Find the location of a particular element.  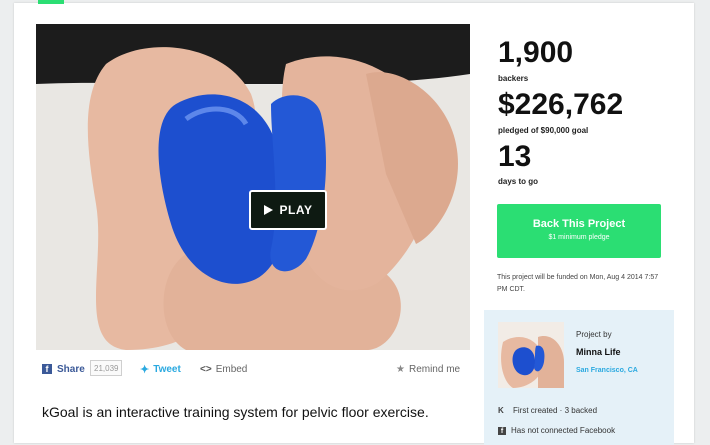

minimum-pledge-text: $1 minimum pledge is located at coordinates (579, 237).